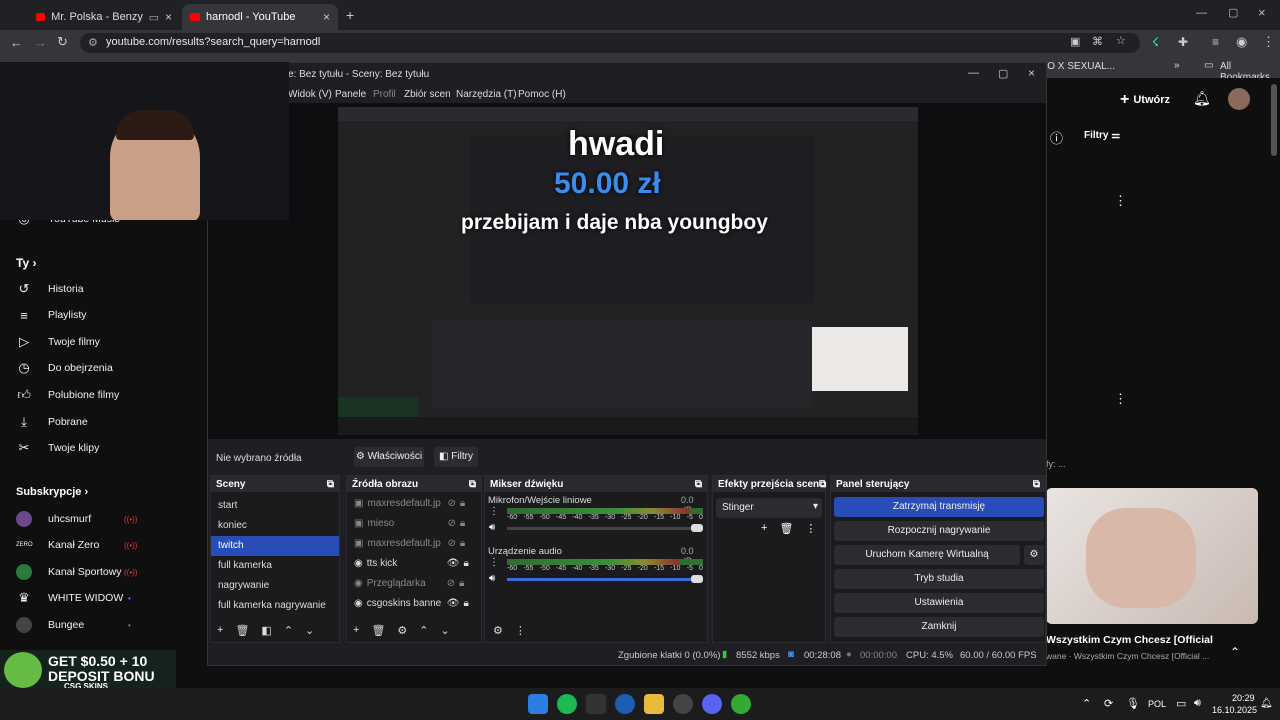  What do you see at coordinates (414, 564) in the screenshot?
I see `source-item: ◉ tts kick 👁︎ 🔒︎` at bounding box center [414, 564].